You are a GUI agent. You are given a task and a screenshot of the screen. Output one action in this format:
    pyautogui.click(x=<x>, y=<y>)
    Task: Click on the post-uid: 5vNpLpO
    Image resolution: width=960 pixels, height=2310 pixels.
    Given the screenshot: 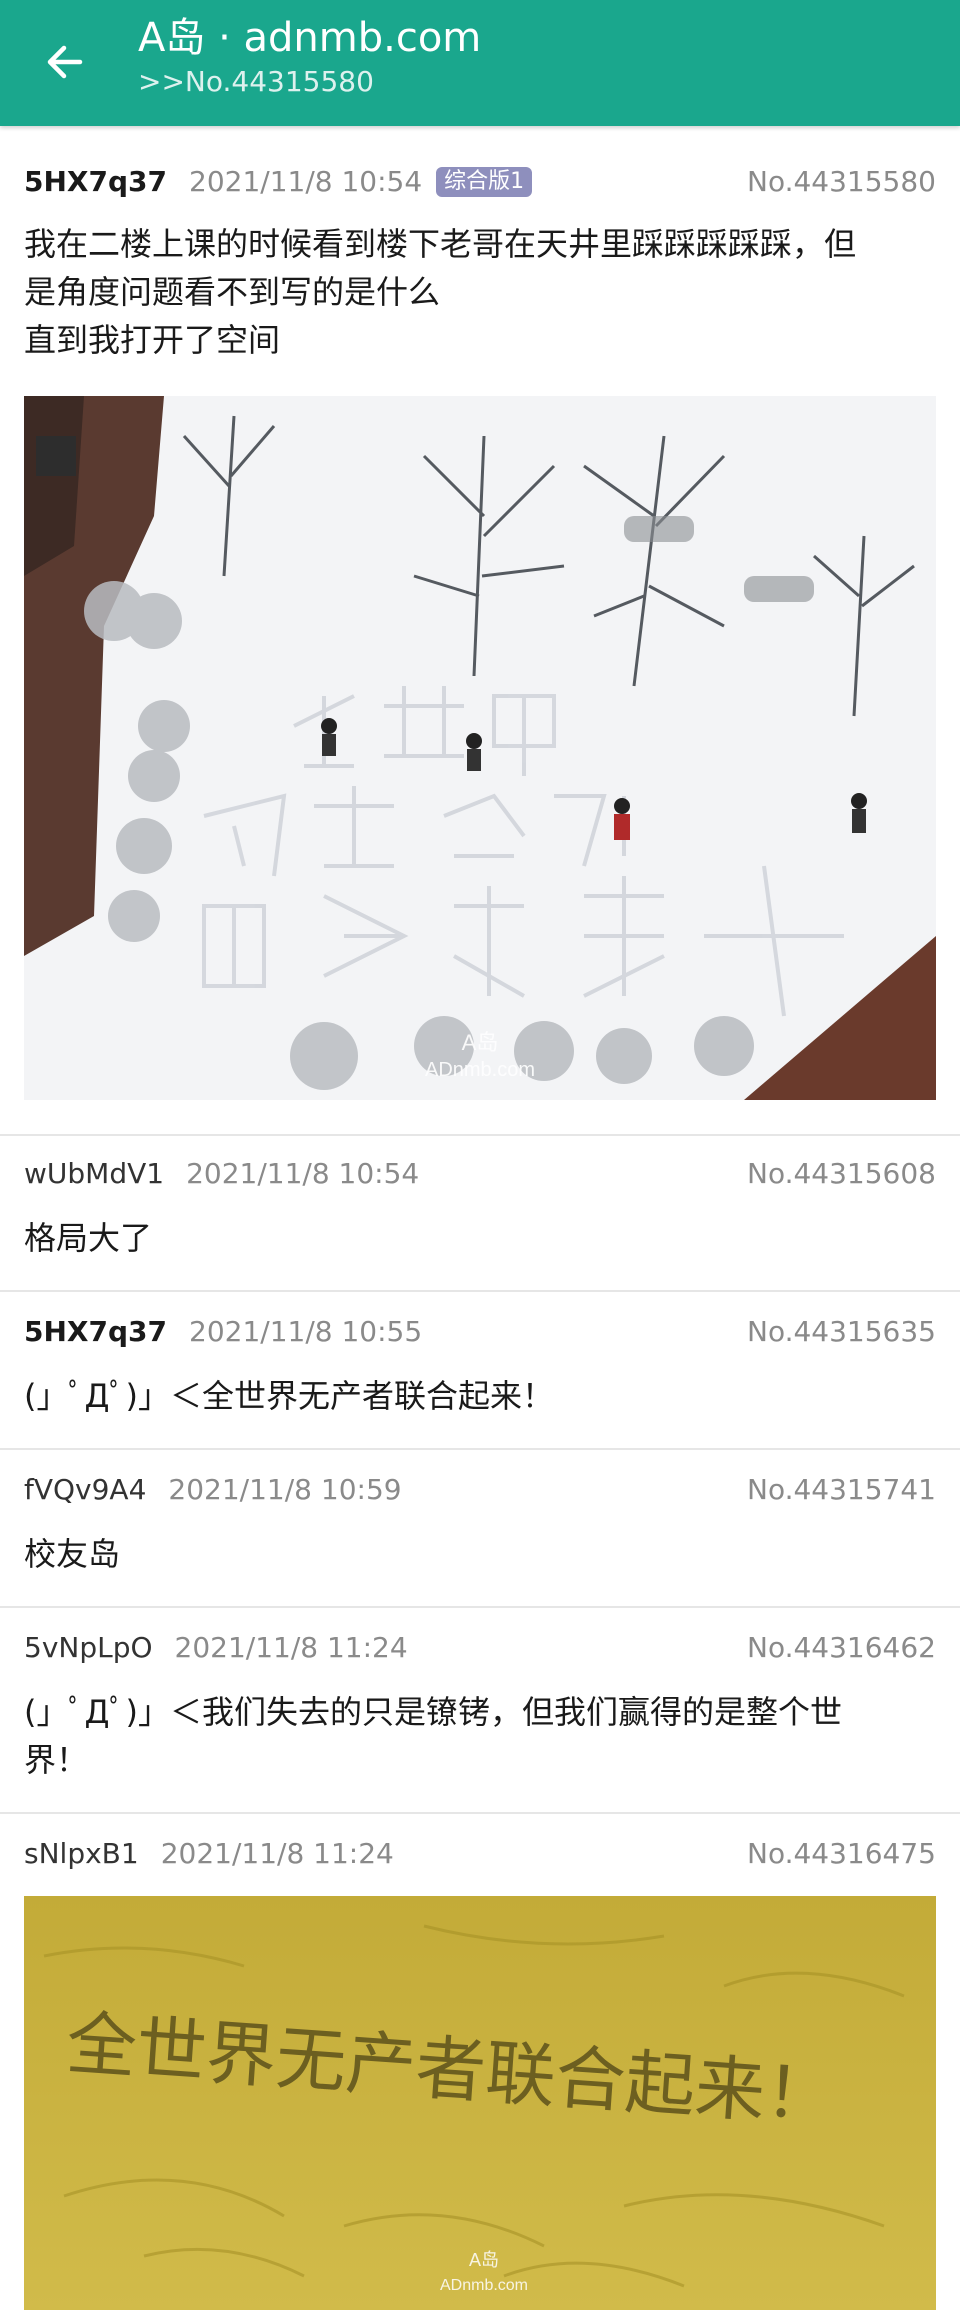 What is the action you would take?
    pyautogui.click(x=88, y=1648)
    